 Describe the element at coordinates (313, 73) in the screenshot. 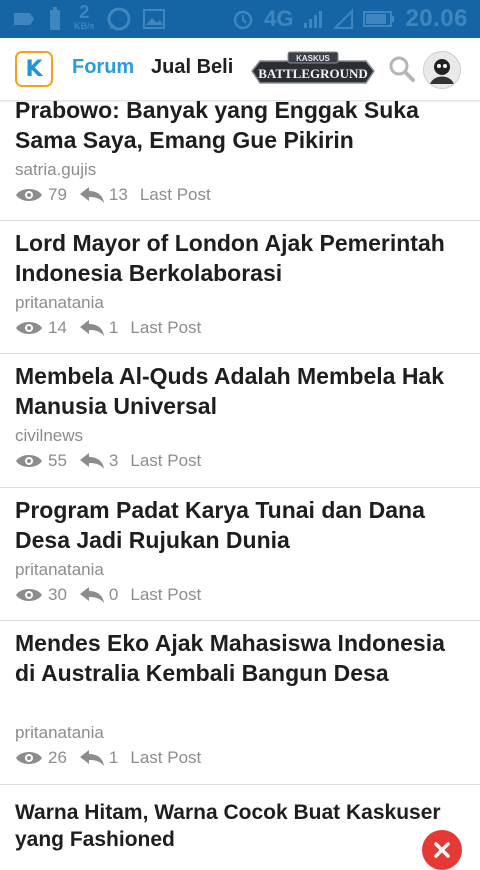

I see `banner-bottom-text: BATTLEGROUND` at that location.